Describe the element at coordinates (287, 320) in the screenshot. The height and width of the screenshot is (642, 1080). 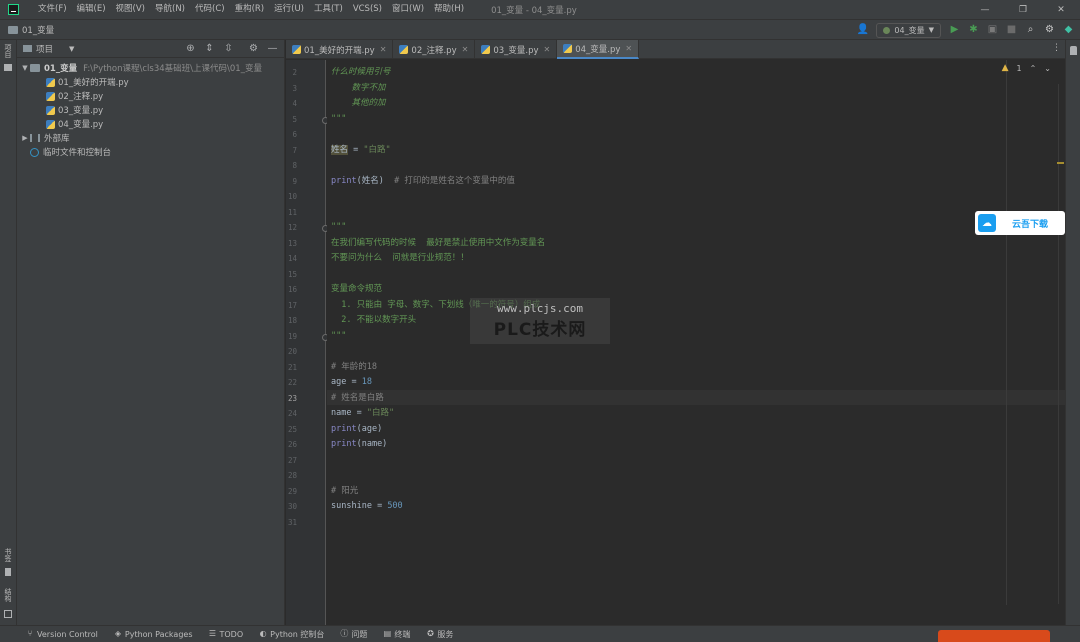
I see `line-number: 18` at that location.